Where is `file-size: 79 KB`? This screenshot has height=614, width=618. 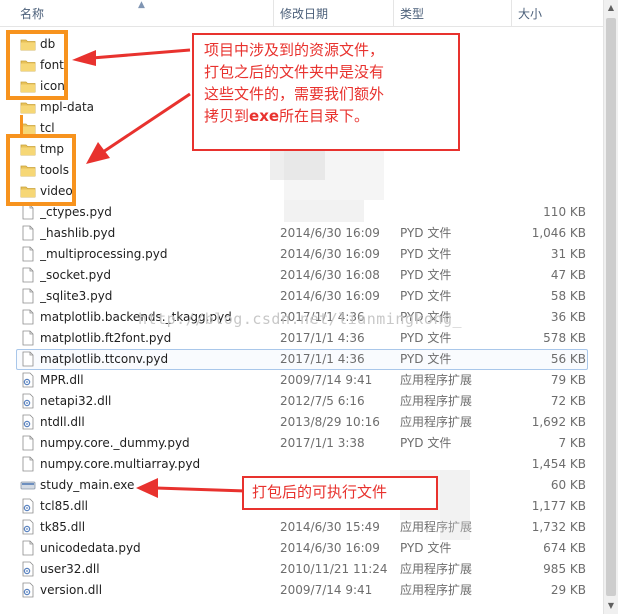
file-size: 79 KB is located at coordinates (568, 380).